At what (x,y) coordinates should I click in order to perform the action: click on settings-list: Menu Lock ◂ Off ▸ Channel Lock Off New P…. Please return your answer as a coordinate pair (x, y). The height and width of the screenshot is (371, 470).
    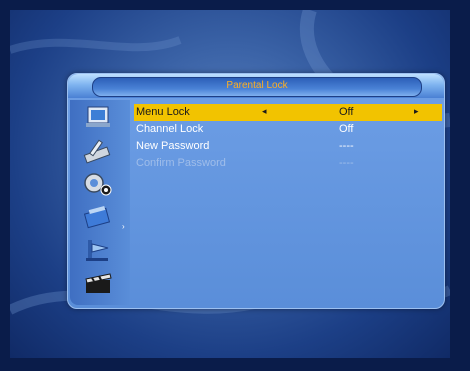
    Looking at the image, I should click on (288, 138).